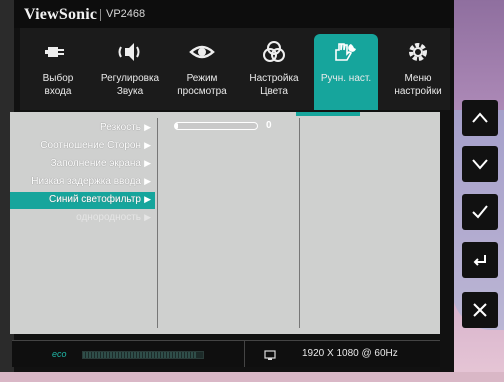  What do you see at coordinates (140, 355) in the screenshot?
I see `eco-meter-fill` at bounding box center [140, 355].